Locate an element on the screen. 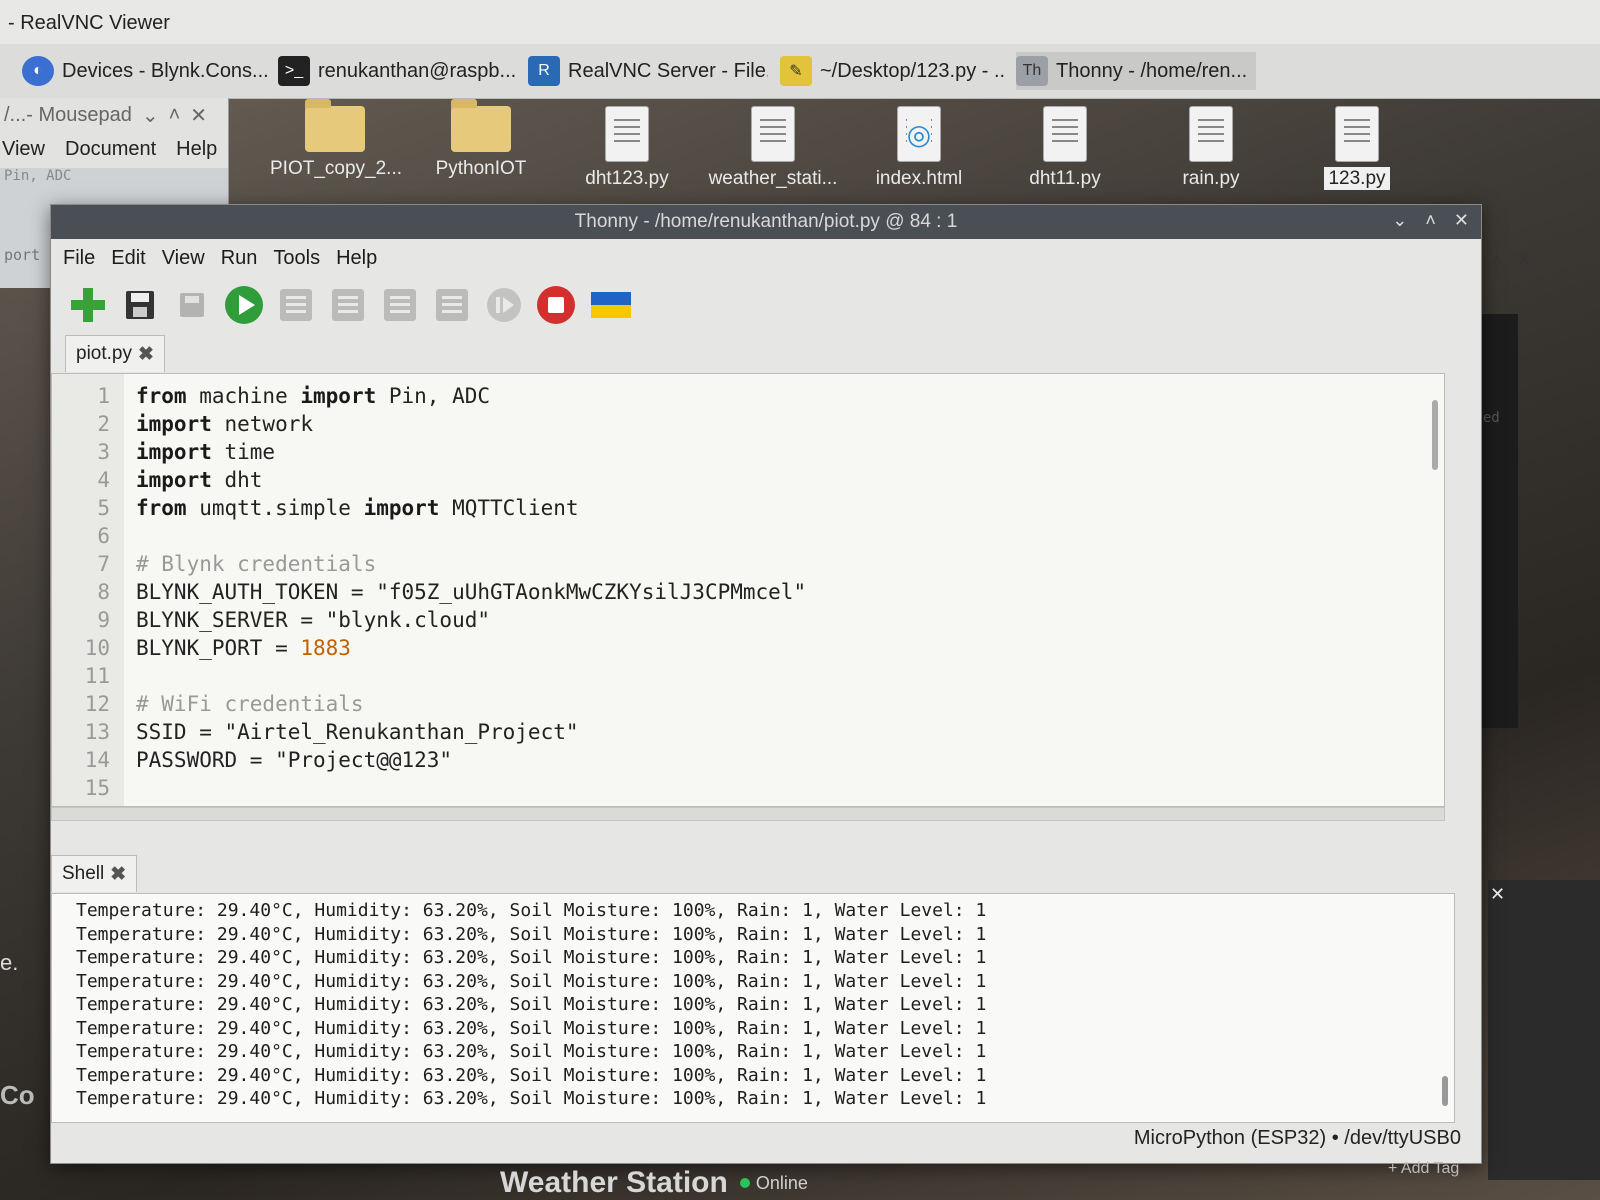 This screenshot has width=1600, height=1200. code-text: import network is located at coordinates (225, 424).